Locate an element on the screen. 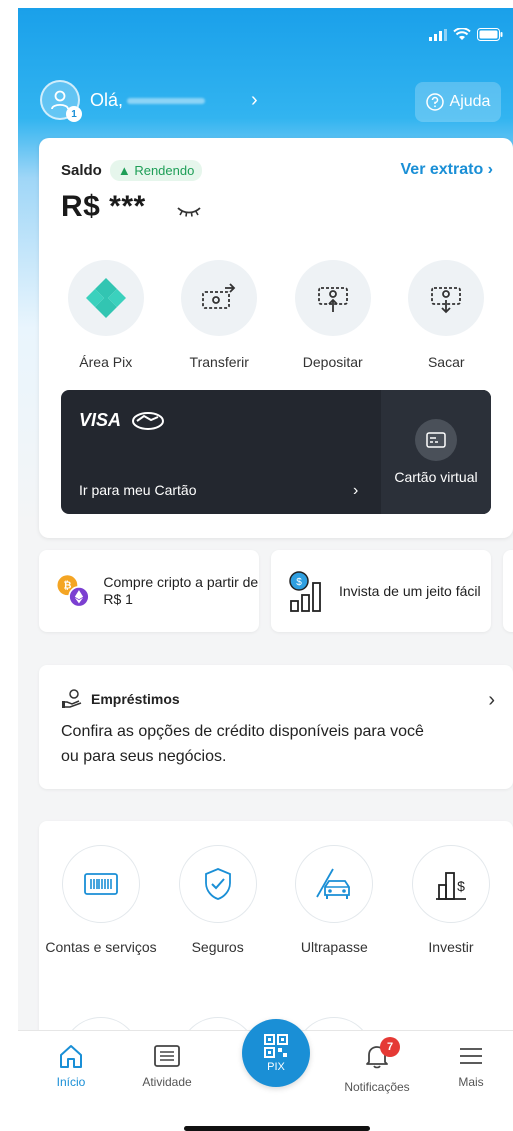 Image resolution: width=513 pixels, height=1131 pixels. virtual-card-icon is located at coordinates (436, 439).